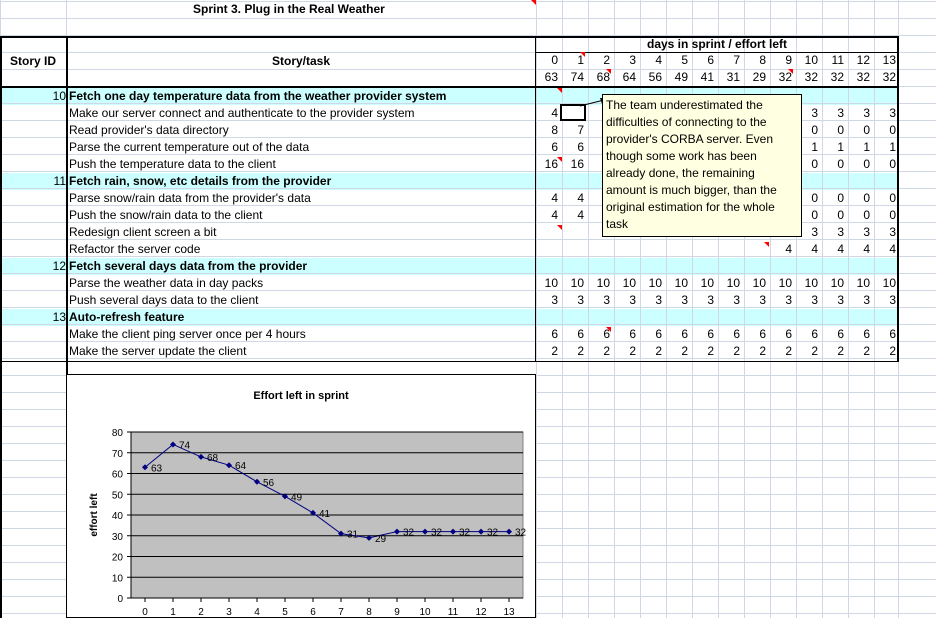 The height and width of the screenshot is (620, 936). Describe the element at coordinates (34, 96) in the screenshot. I see `story-id: 10` at that location.